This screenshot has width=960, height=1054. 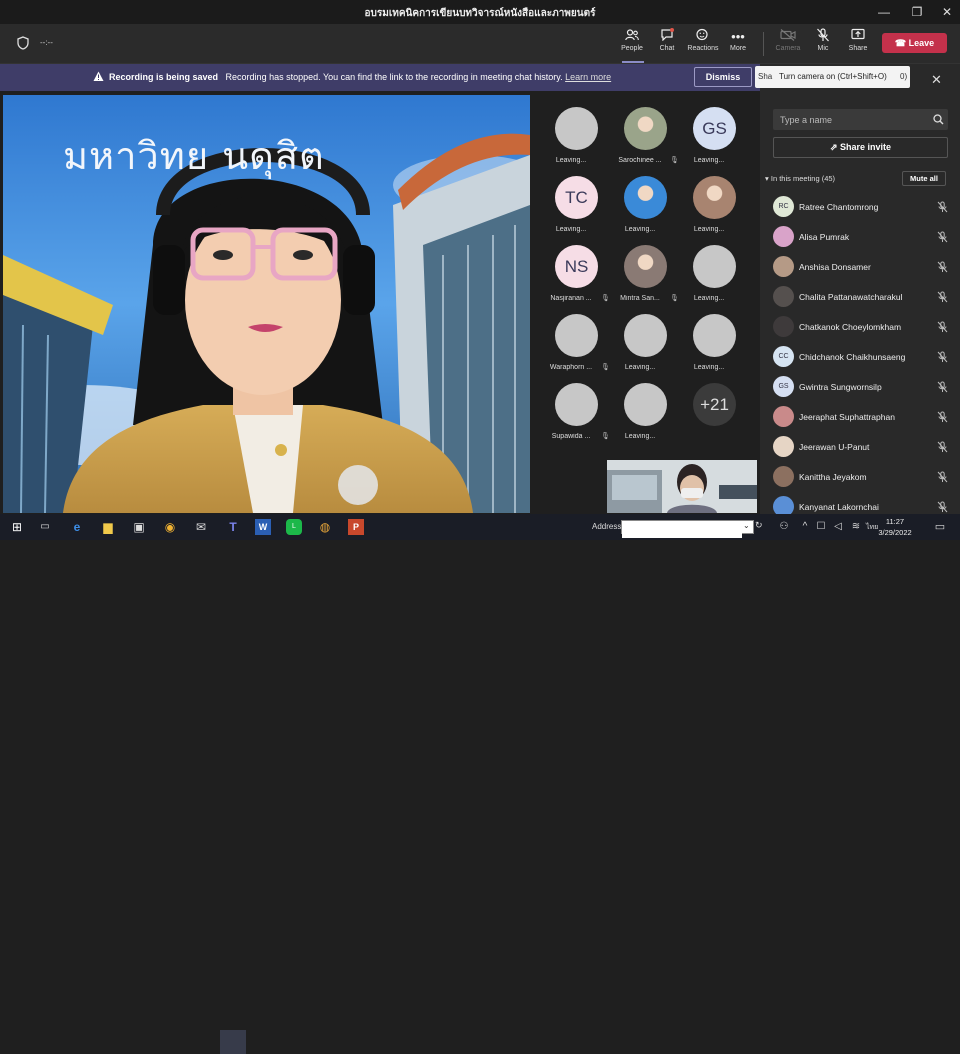 I want to click on minimize-button: —, so click(x=884, y=12).